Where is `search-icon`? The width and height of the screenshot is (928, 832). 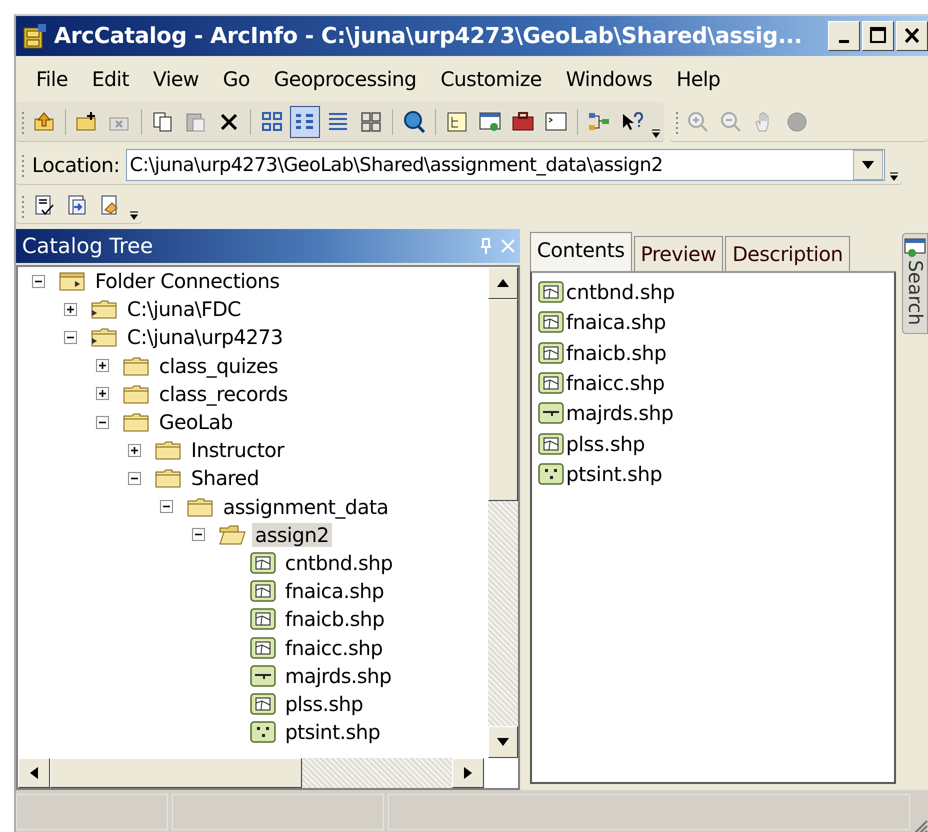 search-icon is located at coordinates (414, 122).